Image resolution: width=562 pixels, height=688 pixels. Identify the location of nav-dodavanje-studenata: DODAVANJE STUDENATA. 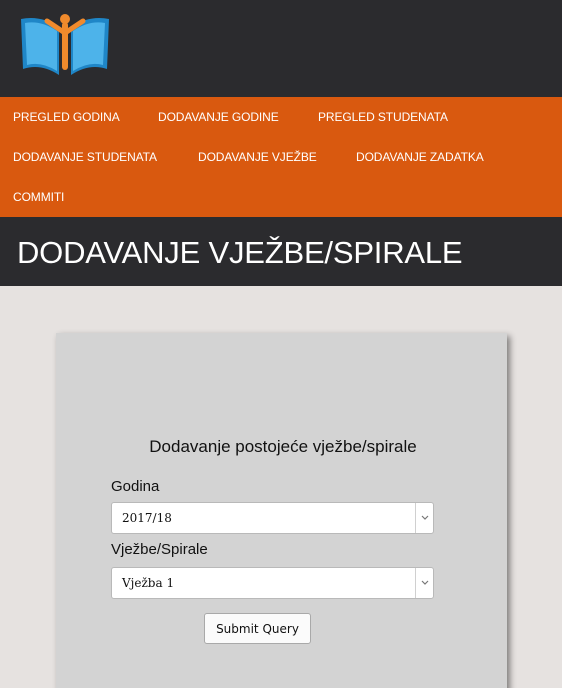
(85, 157).